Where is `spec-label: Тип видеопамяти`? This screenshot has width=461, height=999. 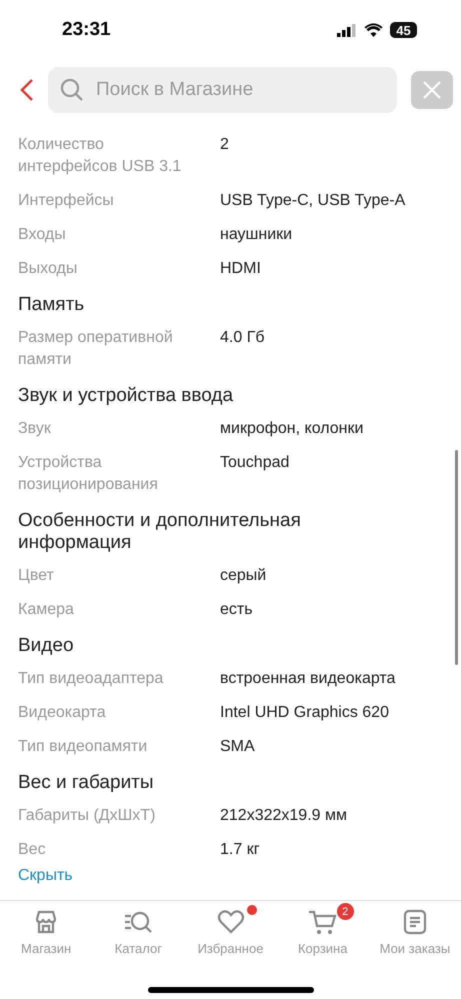
spec-label: Тип видеопамяти is located at coordinates (83, 747).